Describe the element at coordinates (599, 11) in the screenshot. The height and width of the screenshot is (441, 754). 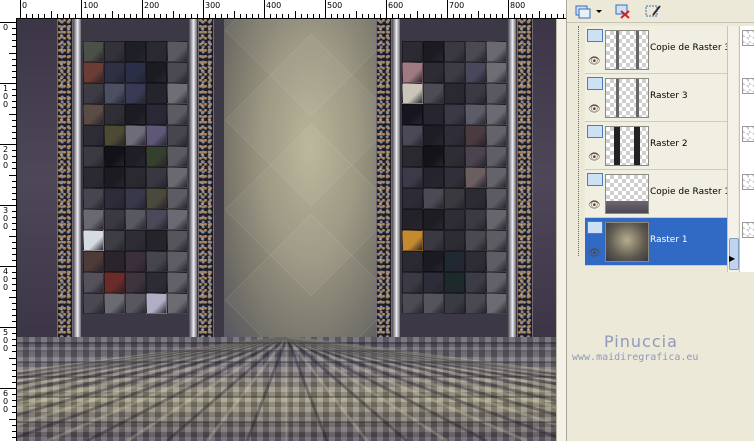
I see `chevron-down-icon` at that location.